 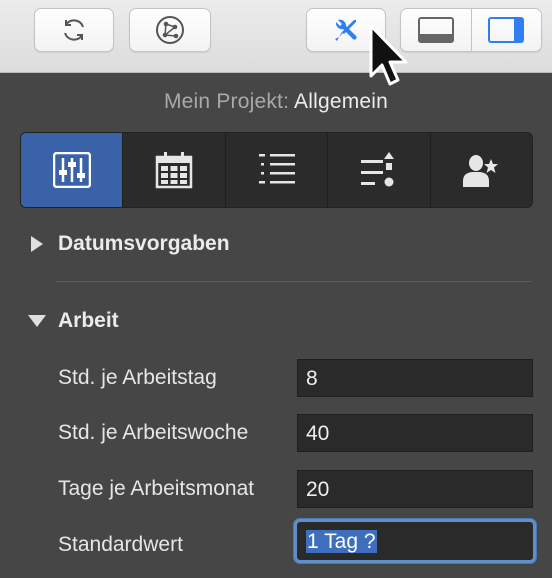 I want to click on days-per-month-field: 20, so click(x=415, y=489).